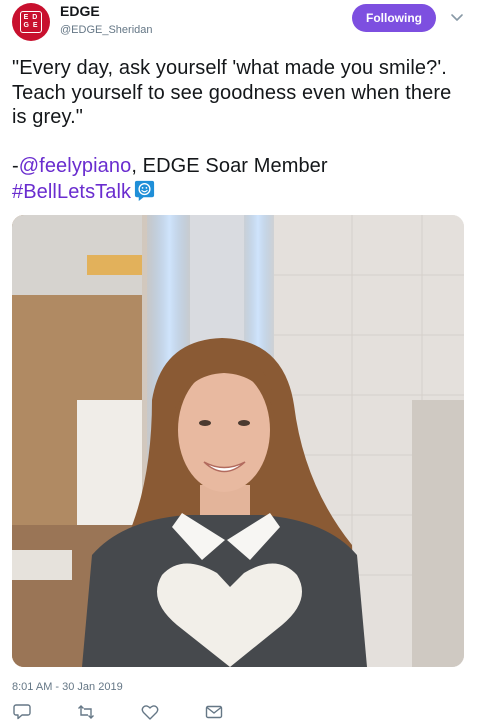  I want to click on attribution-prefix: -, so click(15, 166).